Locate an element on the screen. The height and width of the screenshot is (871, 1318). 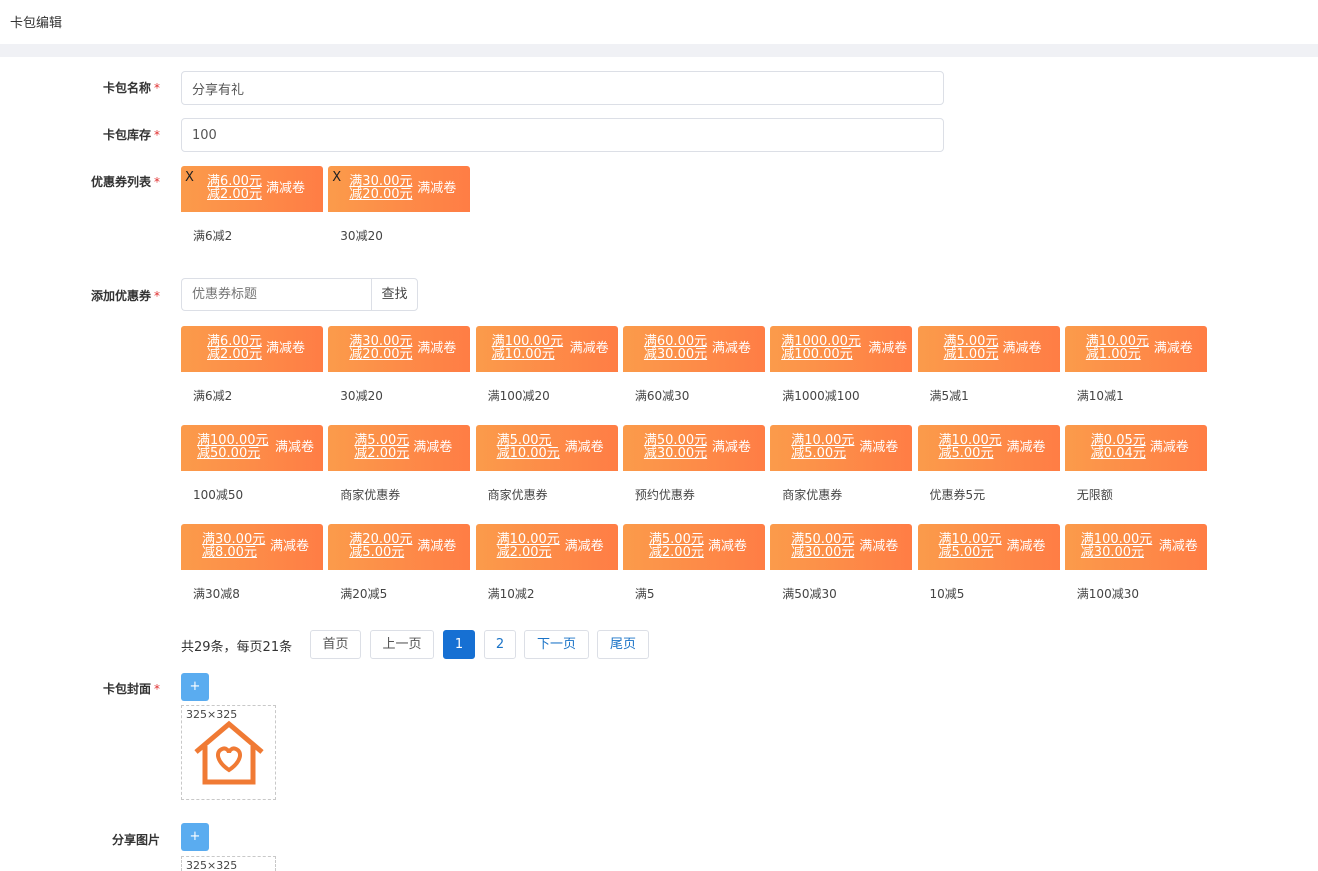
add-share-image-button: + is located at coordinates (195, 837).